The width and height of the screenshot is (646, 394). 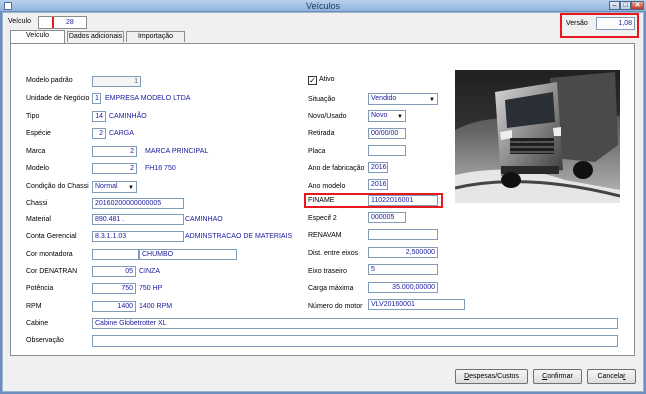 I want to click on ano-fabricacao-field: 2016, so click(x=378, y=167).